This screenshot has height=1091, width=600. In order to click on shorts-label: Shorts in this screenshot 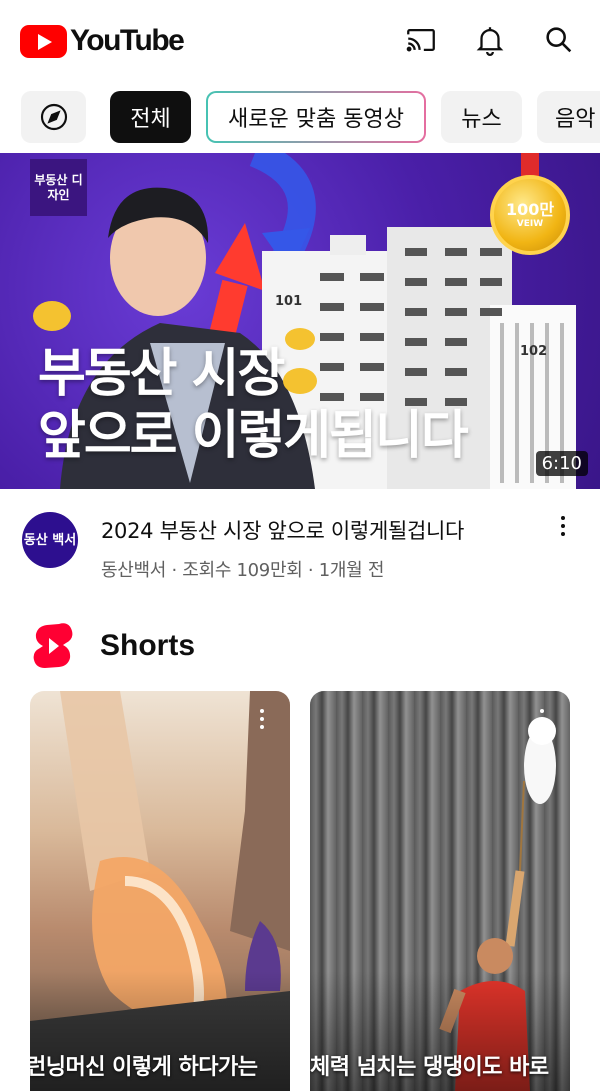, I will do `click(148, 645)`.